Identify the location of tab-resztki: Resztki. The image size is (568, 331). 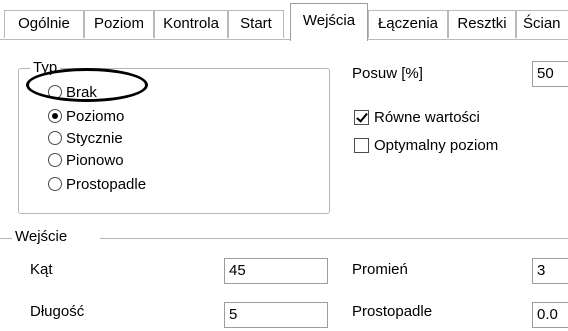
(482, 24).